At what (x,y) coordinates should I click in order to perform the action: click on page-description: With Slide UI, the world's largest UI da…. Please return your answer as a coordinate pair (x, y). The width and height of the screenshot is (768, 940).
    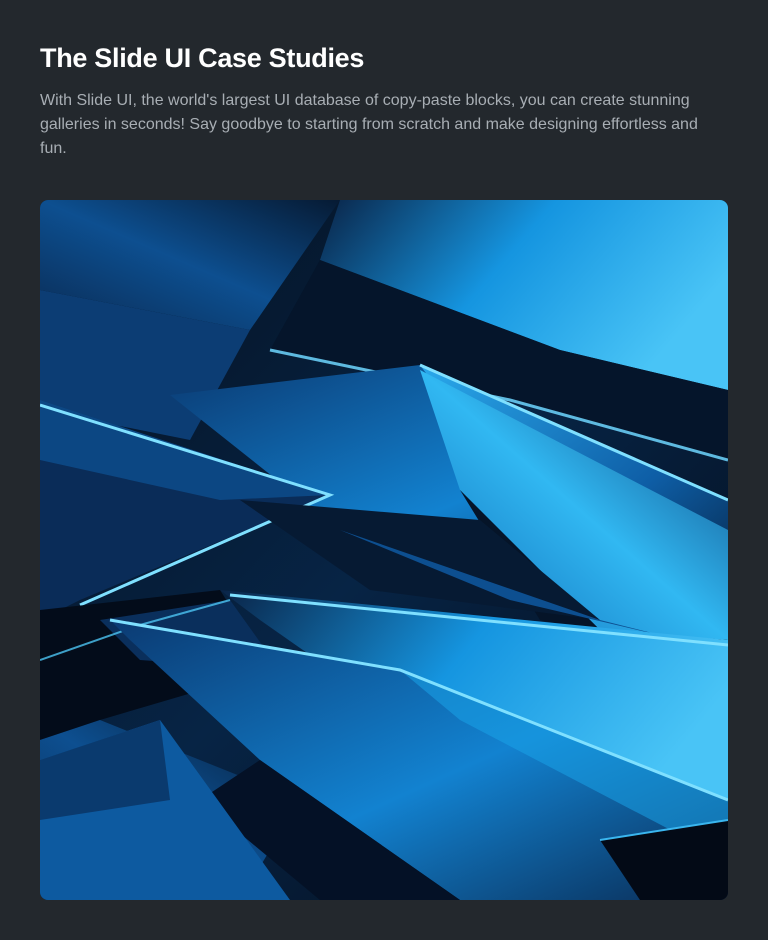
    Looking at the image, I should click on (369, 124).